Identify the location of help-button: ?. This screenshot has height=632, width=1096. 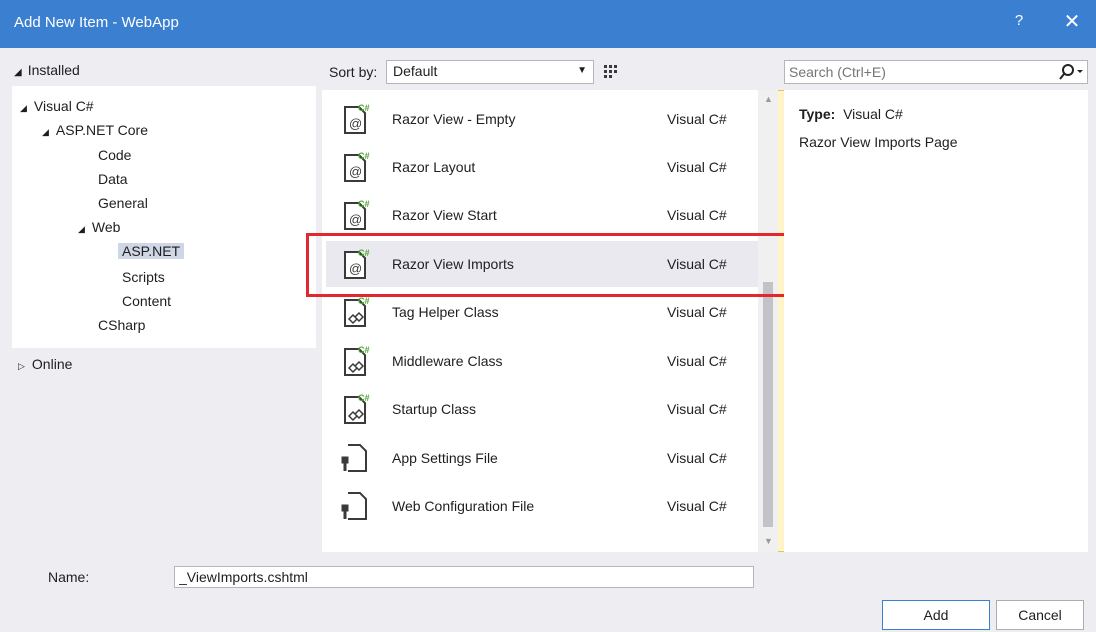
(1019, 20).